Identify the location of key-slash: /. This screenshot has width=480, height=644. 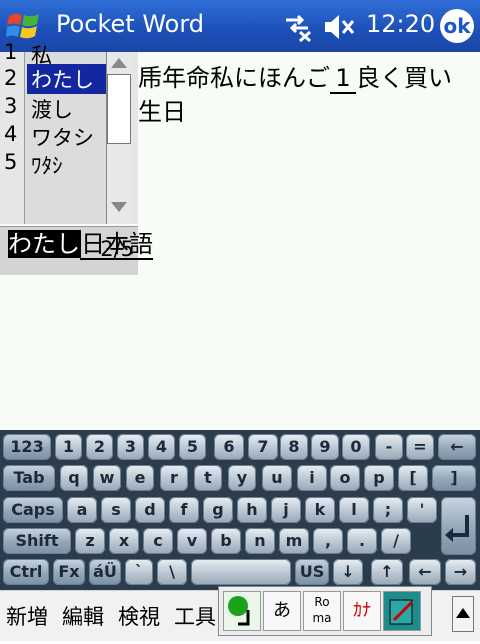
(396, 541).